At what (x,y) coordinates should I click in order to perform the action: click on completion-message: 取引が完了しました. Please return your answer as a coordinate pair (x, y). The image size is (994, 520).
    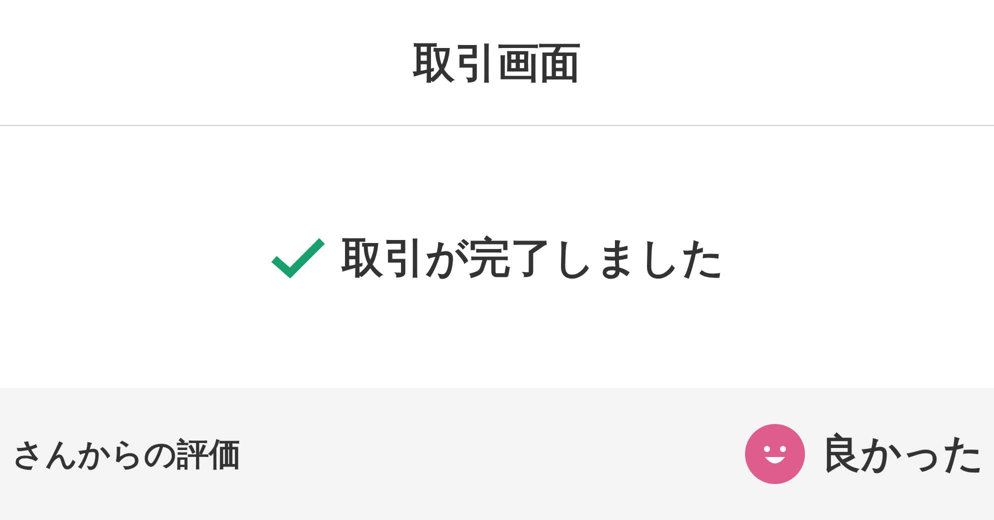
    Looking at the image, I should click on (533, 258).